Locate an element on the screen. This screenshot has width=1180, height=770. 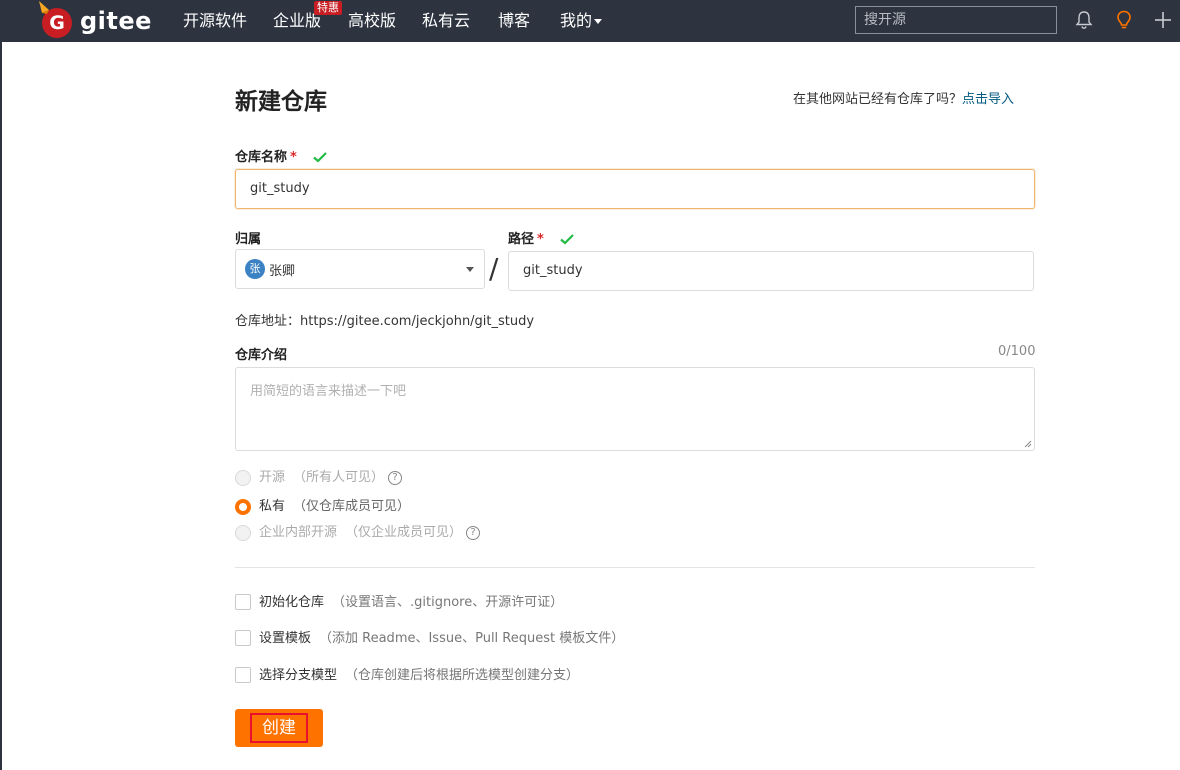
nav-item-open-source: 开源软件 is located at coordinates (215, 21).